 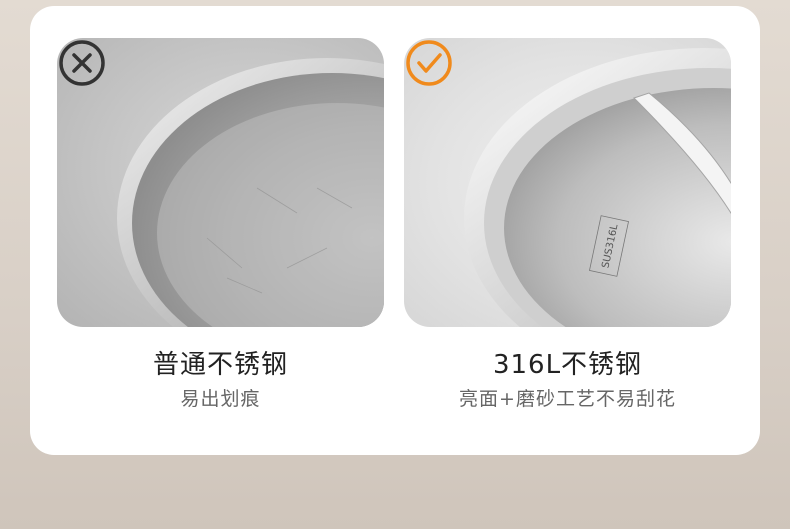 I want to click on check-circle-icon, so click(x=429, y=63).